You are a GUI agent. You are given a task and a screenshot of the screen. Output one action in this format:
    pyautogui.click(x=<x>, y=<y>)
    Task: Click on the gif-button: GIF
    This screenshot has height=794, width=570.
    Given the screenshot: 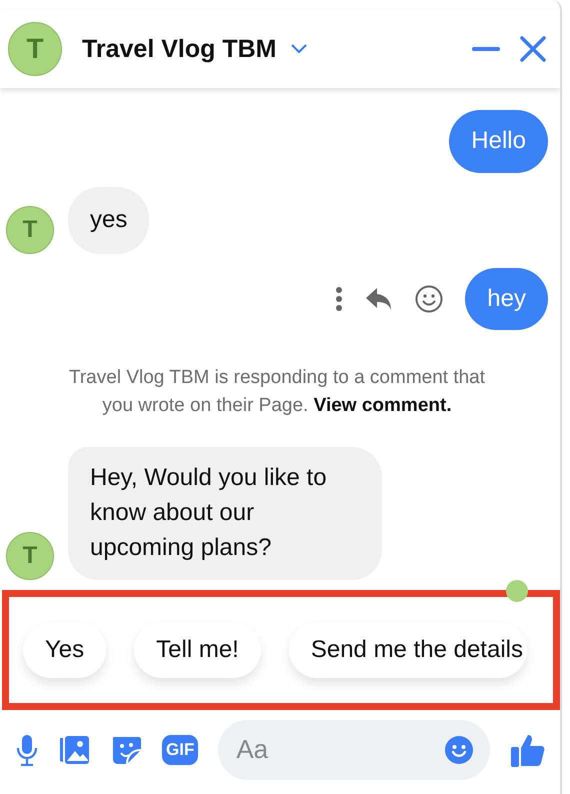 What is the action you would take?
    pyautogui.click(x=180, y=749)
    